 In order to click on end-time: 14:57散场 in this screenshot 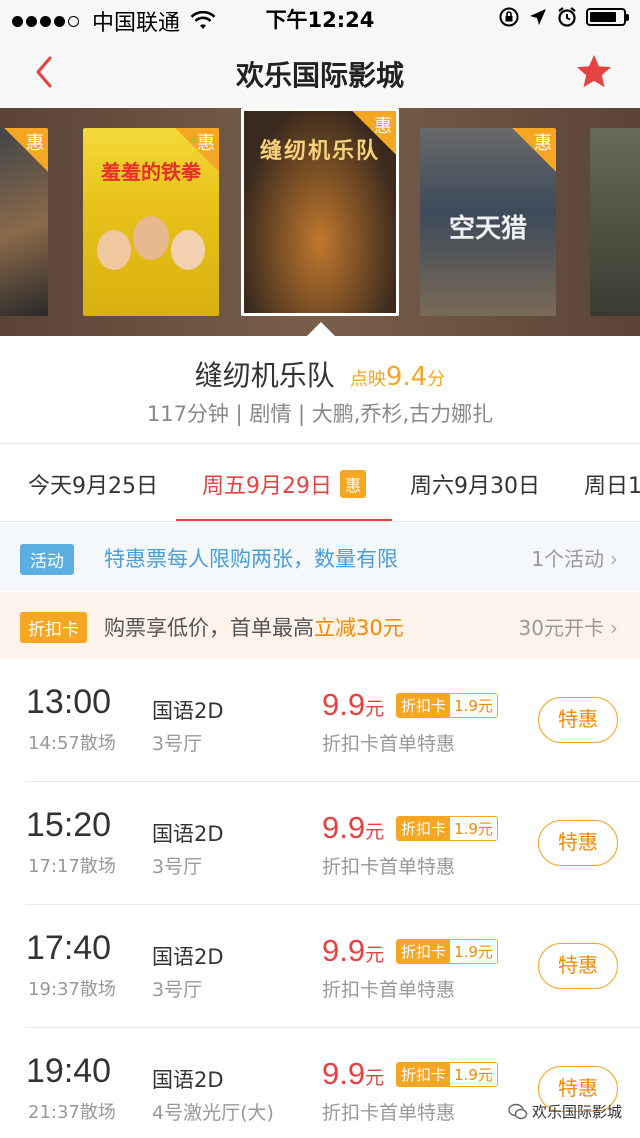, I will do `click(72, 743)`.